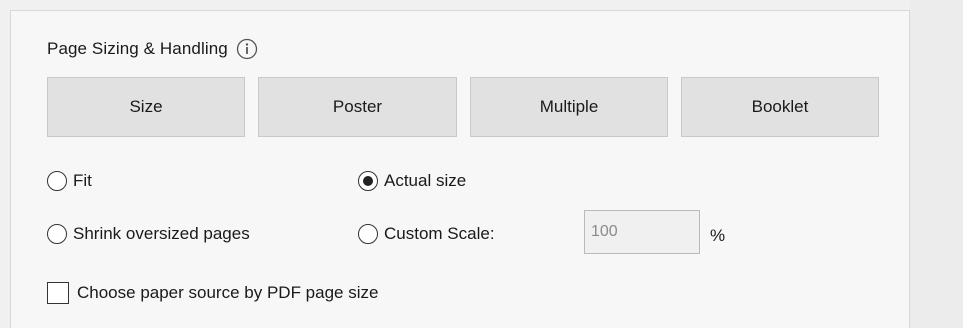 This screenshot has height=328, width=963. Describe the element at coordinates (368, 234) in the screenshot. I see `custom-scale-radio` at that location.